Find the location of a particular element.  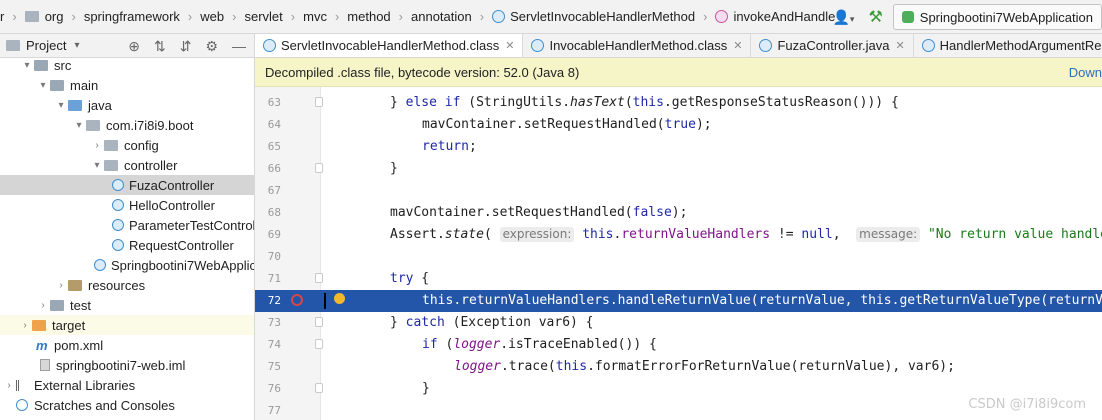

code-line: 65 return; is located at coordinates (678, 147).